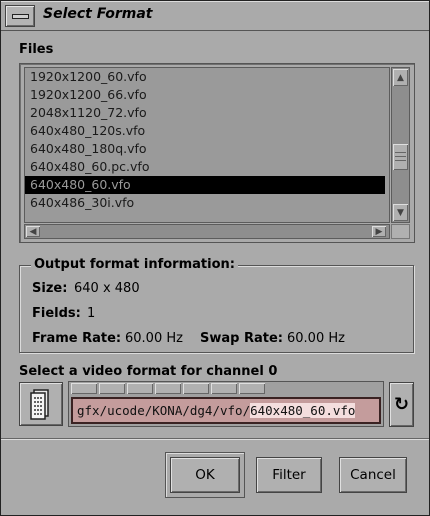 This screenshot has width=430, height=516. Describe the element at coordinates (373, 475) in the screenshot. I see `cancel-button: Cancel` at that location.